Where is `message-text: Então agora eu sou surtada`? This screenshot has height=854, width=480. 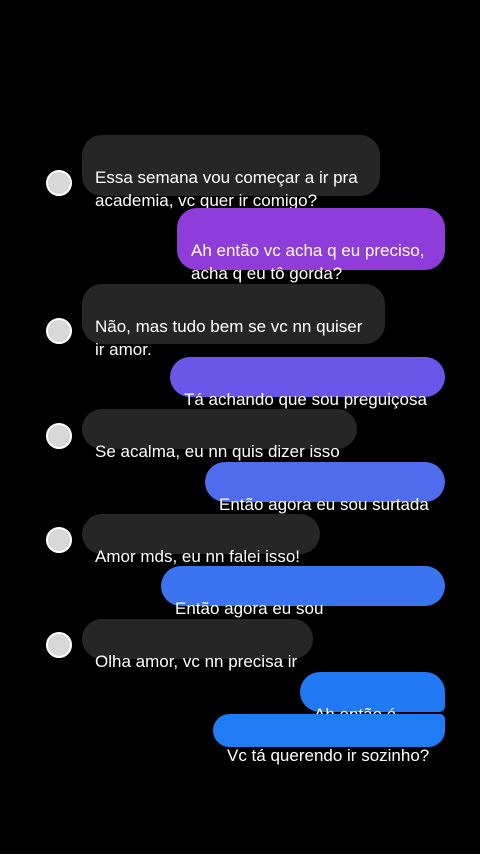 message-text: Então agora eu sou surtada is located at coordinates (324, 504).